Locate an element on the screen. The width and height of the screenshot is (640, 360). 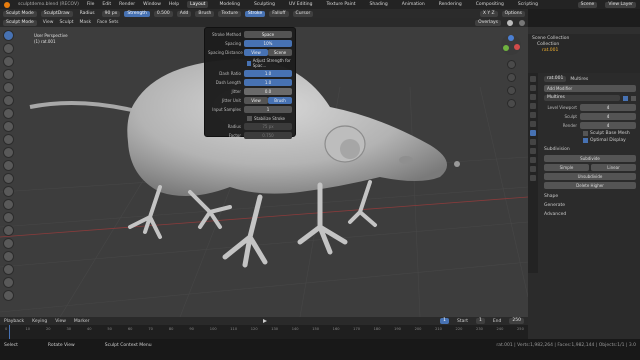
flatten-brush-icon is located at coordinates (8, 165).